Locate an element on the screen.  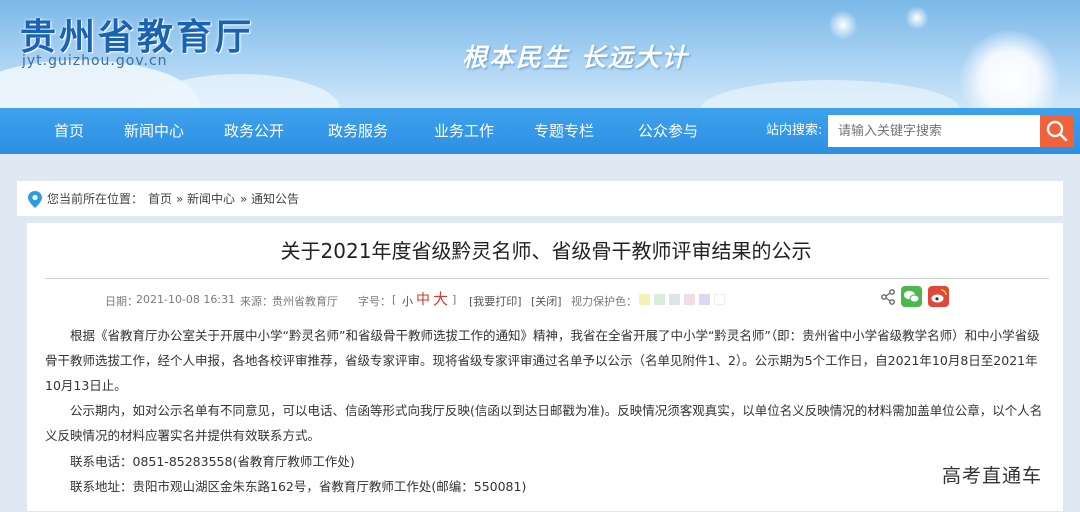
search-button is located at coordinates (1057, 131).